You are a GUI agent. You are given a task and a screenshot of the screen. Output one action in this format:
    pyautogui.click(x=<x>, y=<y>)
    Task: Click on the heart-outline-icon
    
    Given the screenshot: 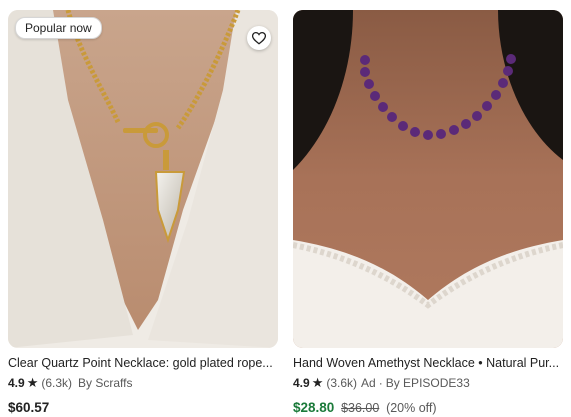 What is the action you would take?
    pyautogui.click(x=259, y=38)
    